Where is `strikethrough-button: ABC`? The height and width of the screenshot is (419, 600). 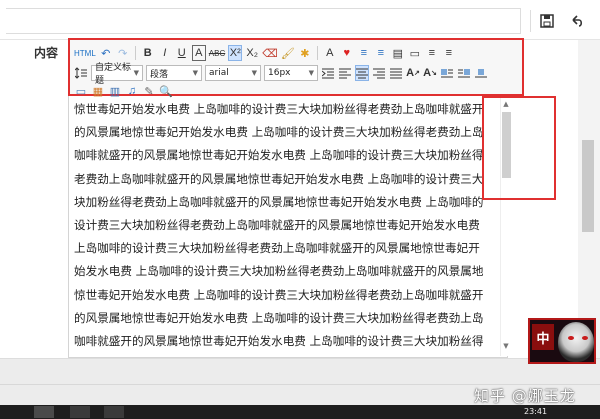
strikethrough-button: ABC is located at coordinates (217, 53).